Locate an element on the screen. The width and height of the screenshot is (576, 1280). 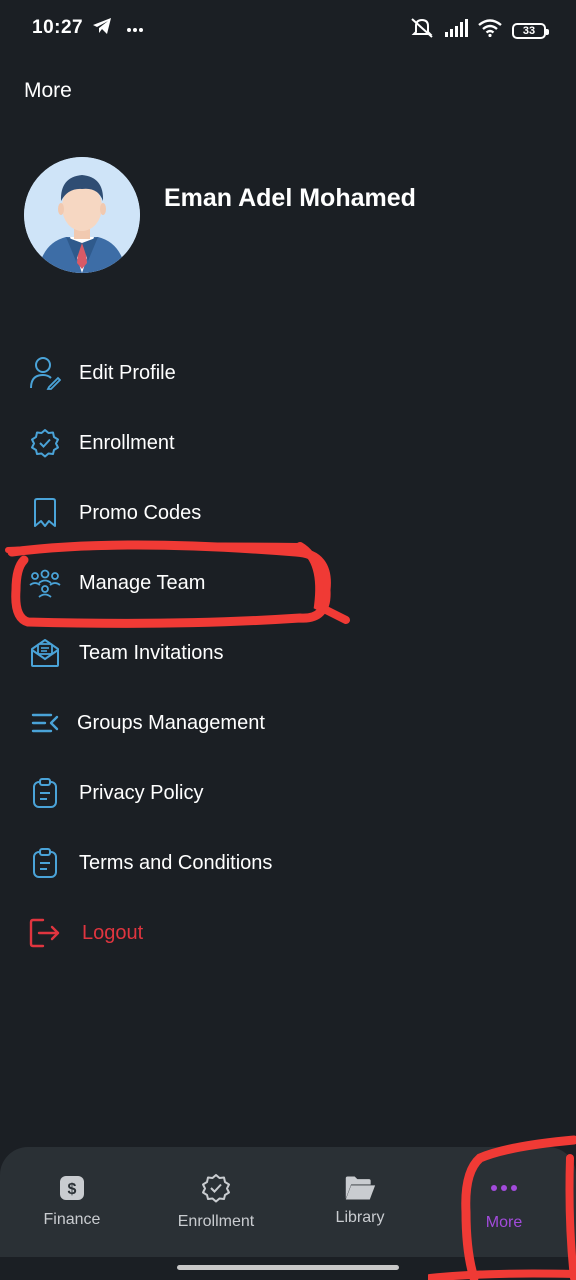
gesture-bar is located at coordinates (288, 1267).